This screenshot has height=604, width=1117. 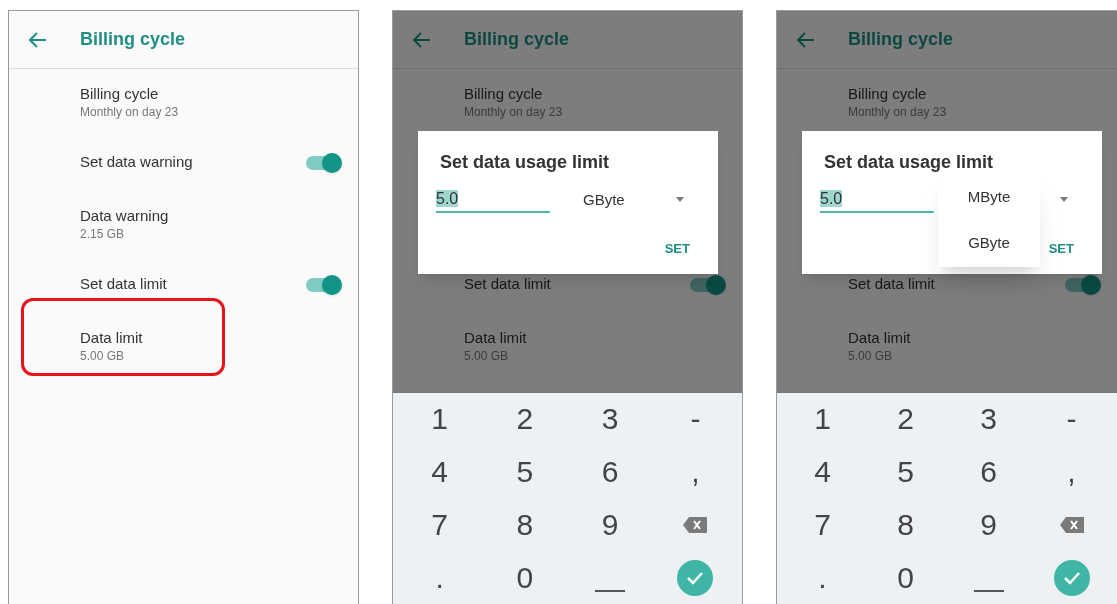 What do you see at coordinates (989, 243) in the screenshot?
I see `dropdown-option: GByte` at bounding box center [989, 243].